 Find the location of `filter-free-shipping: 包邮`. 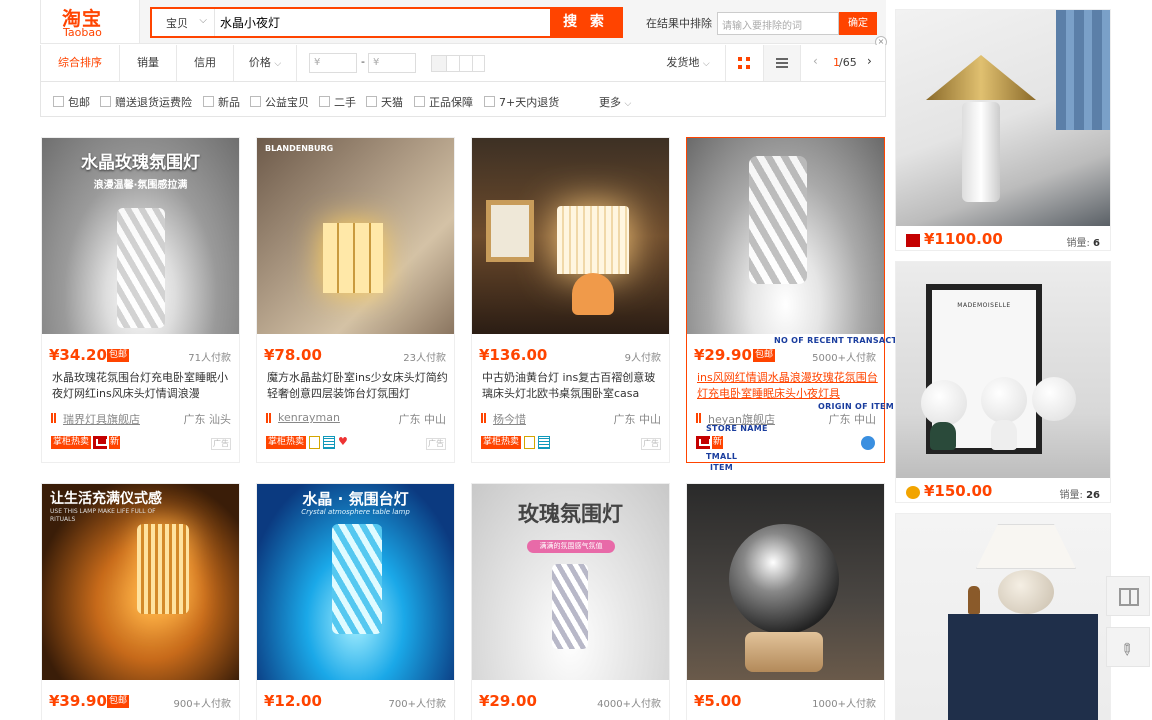

filter-free-shipping: 包邮 is located at coordinates (71, 102).